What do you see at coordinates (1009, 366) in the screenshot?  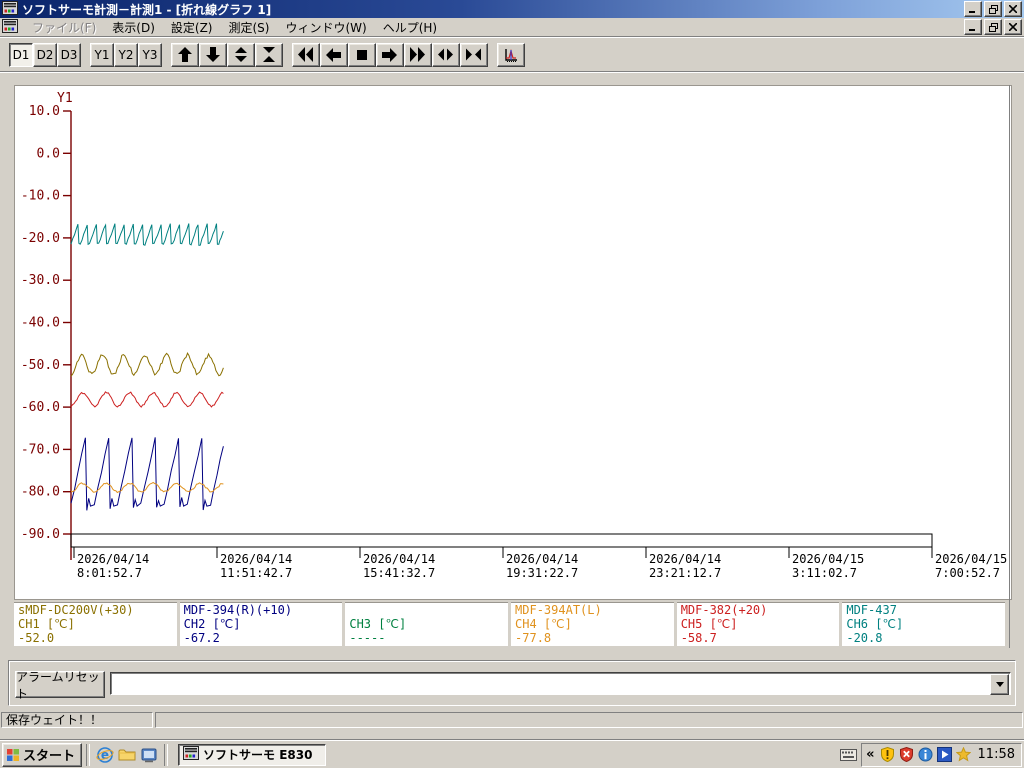 I see `client-edge-divider` at bounding box center [1009, 366].